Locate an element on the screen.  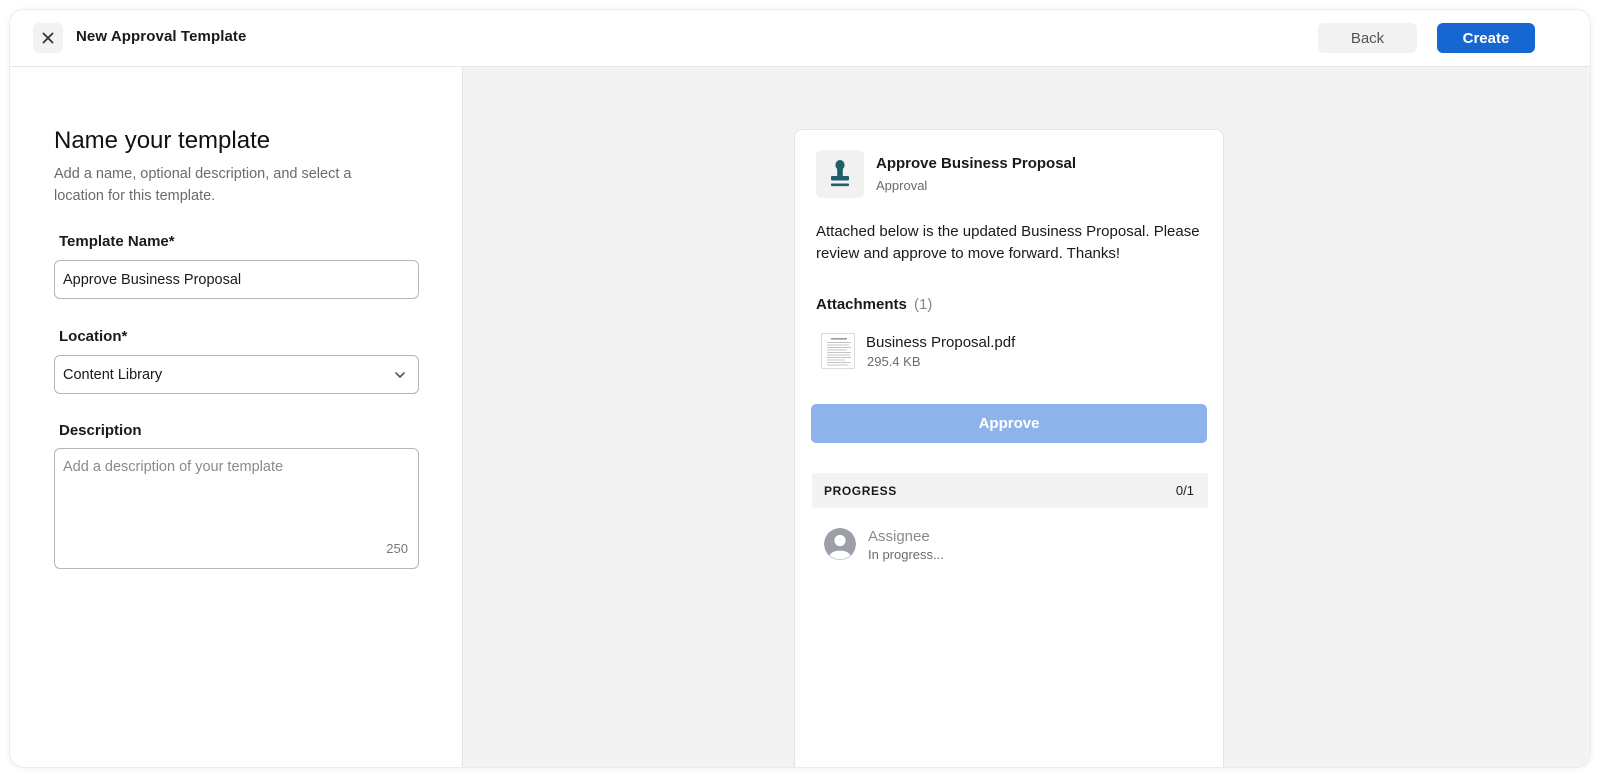
user-avatar-icon is located at coordinates (840, 544).